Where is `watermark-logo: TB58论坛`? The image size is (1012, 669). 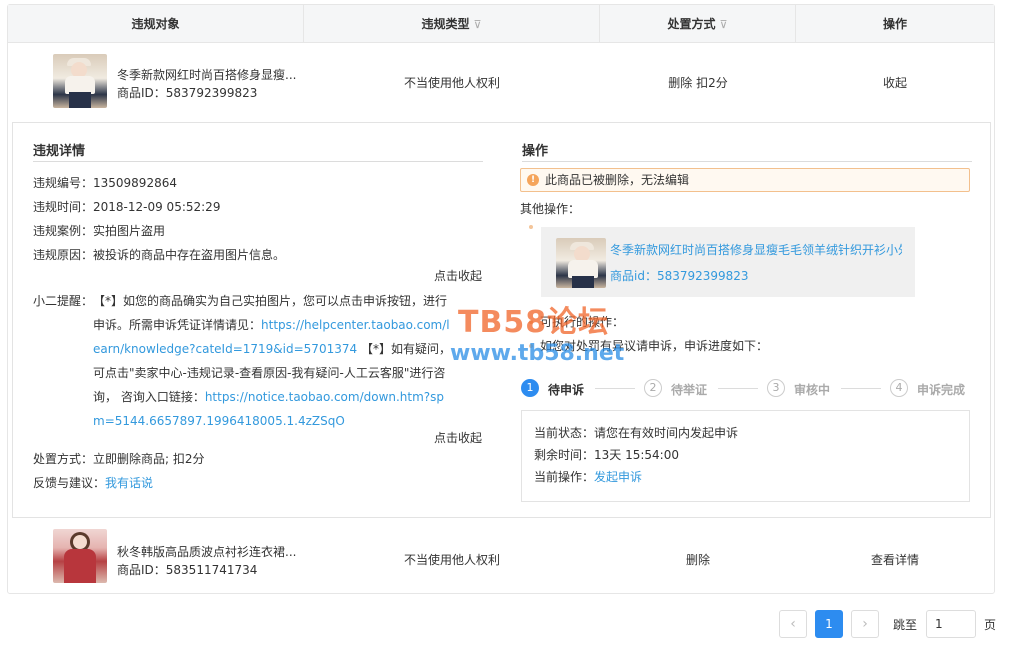
watermark-logo: TB58论坛 is located at coordinates (534, 322).